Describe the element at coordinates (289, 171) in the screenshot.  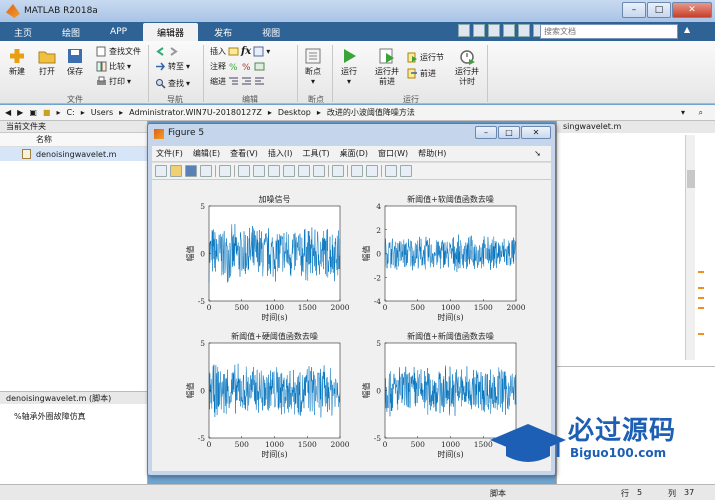
I see `rotate-3d-icon` at that location.